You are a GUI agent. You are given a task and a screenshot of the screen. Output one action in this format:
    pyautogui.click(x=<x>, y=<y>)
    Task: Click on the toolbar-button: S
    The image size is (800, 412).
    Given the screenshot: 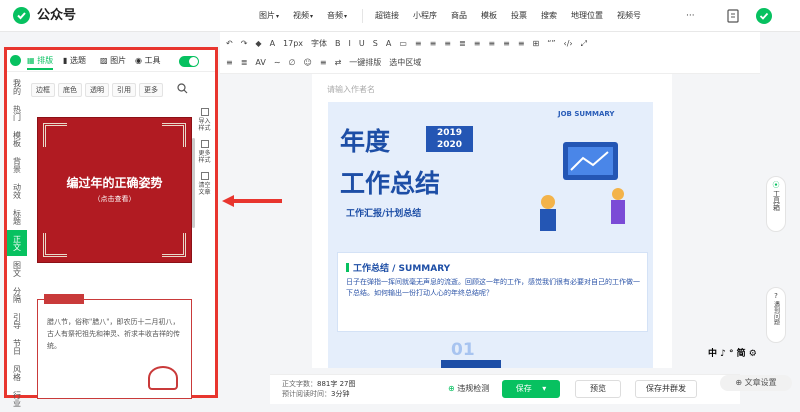 What is the action you would take?
    pyautogui.click(x=375, y=44)
    